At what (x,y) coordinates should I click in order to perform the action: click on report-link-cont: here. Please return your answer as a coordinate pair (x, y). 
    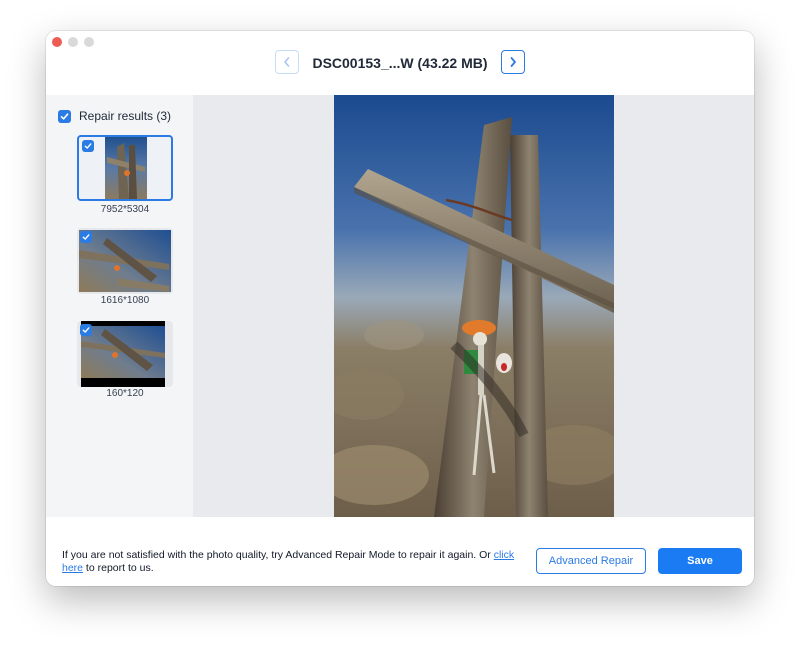
    Looking at the image, I should click on (72, 568).